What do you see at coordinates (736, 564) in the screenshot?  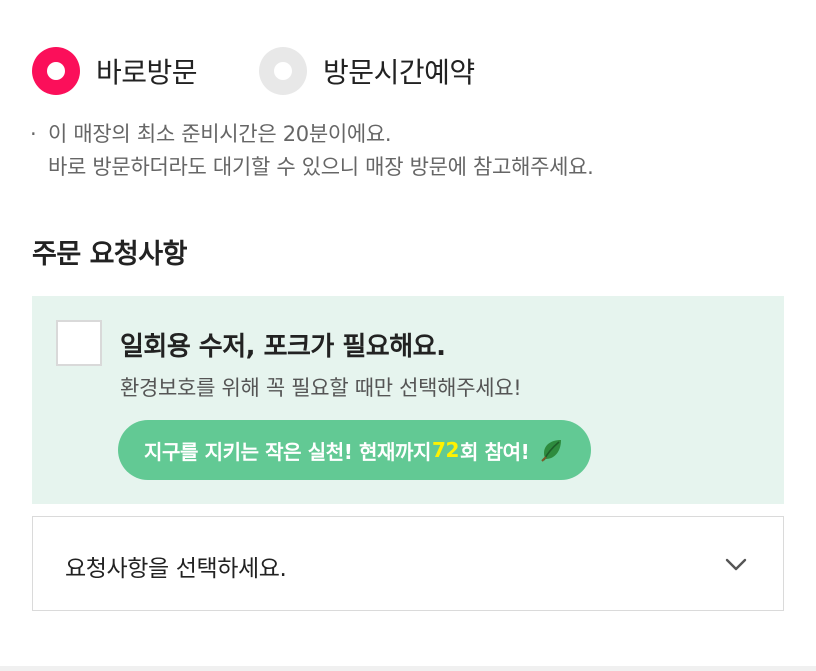 I see `chevron-down-icon` at bounding box center [736, 564].